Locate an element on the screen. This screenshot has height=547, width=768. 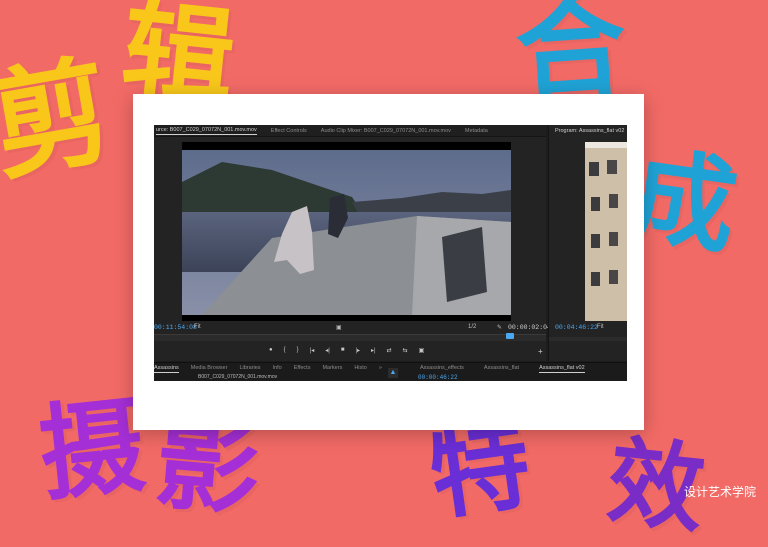
video-still is located at coordinates (346, 231).